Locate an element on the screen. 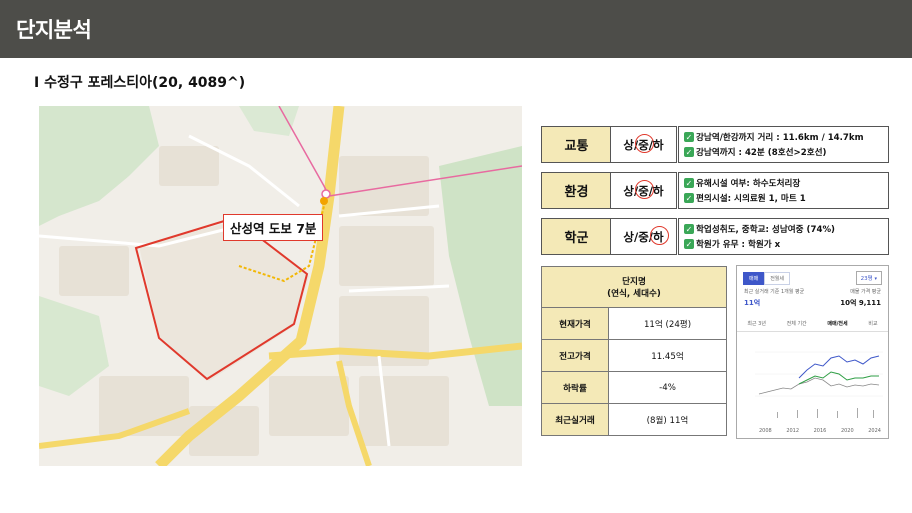 The width and height of the screenshot is (912, 513). trade-type-toggle: 매매 전월세 is located at coordinates (767, 278).